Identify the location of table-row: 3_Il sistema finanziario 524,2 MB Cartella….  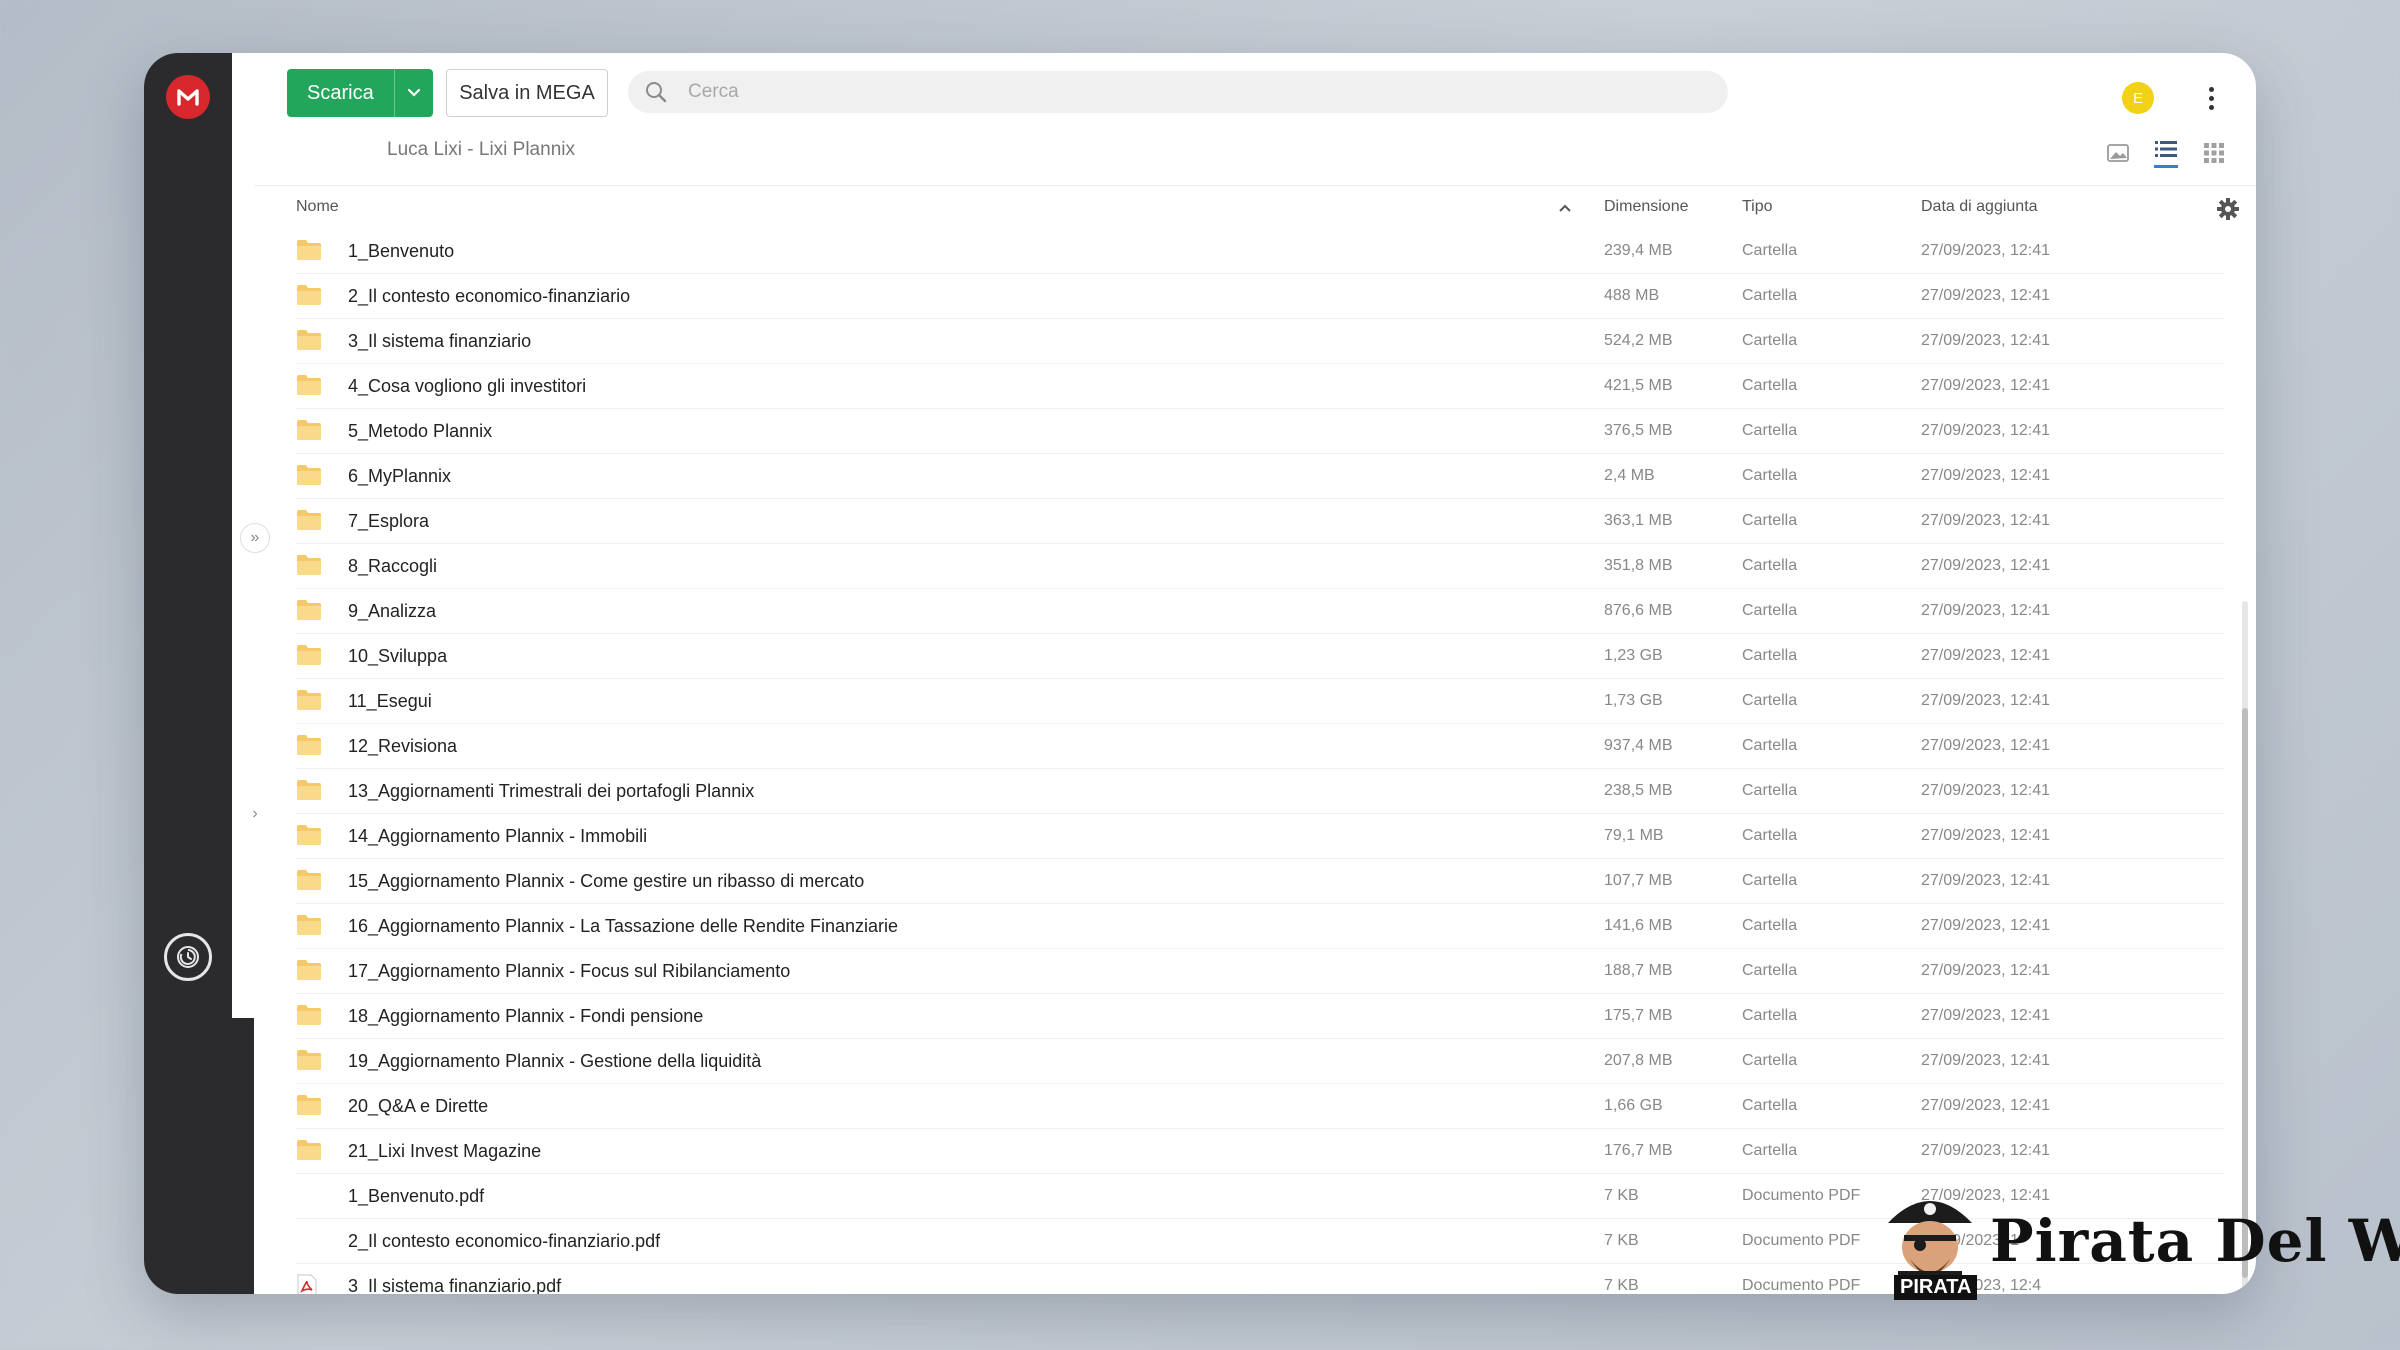
(1260, 341).